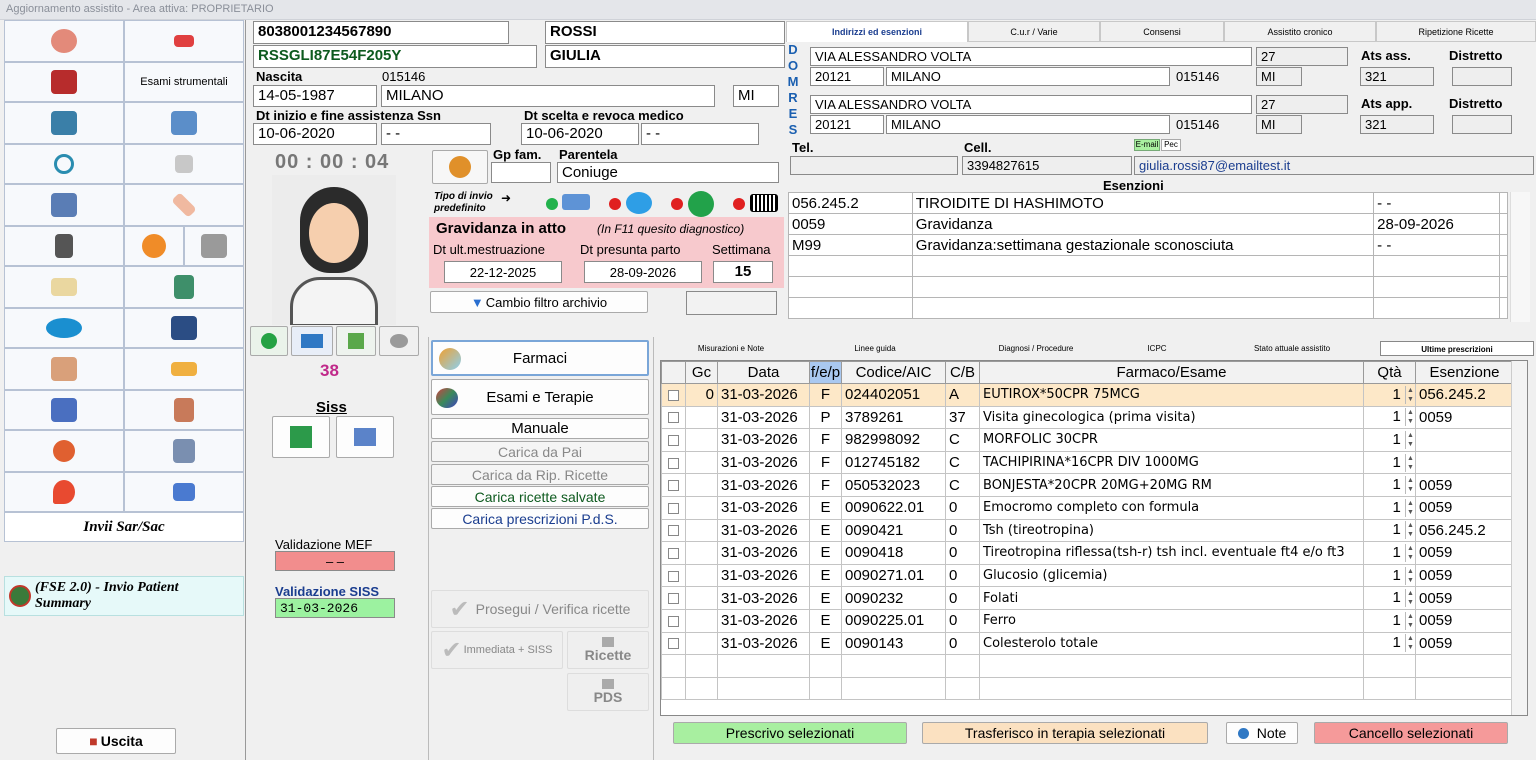 This screenshot has height=760, width=1536. What do you see at coordinates (64, 41) in the screenshot?
I see `nav-patients-icon` at bounding box center [64, 41].